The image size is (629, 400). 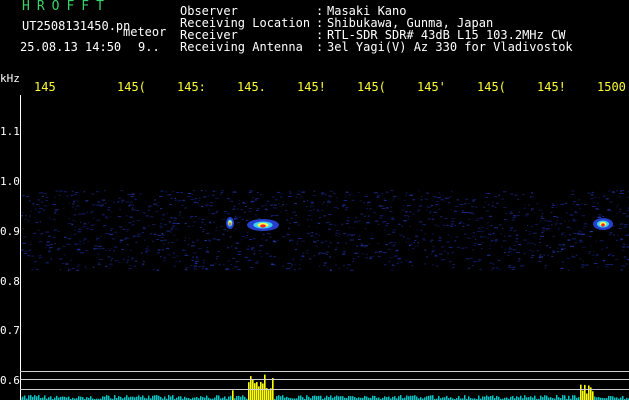 What do you see at coordinates (20, 247) in the screenshot?
I see `plot-left-border` at bounding box center [20, 247].